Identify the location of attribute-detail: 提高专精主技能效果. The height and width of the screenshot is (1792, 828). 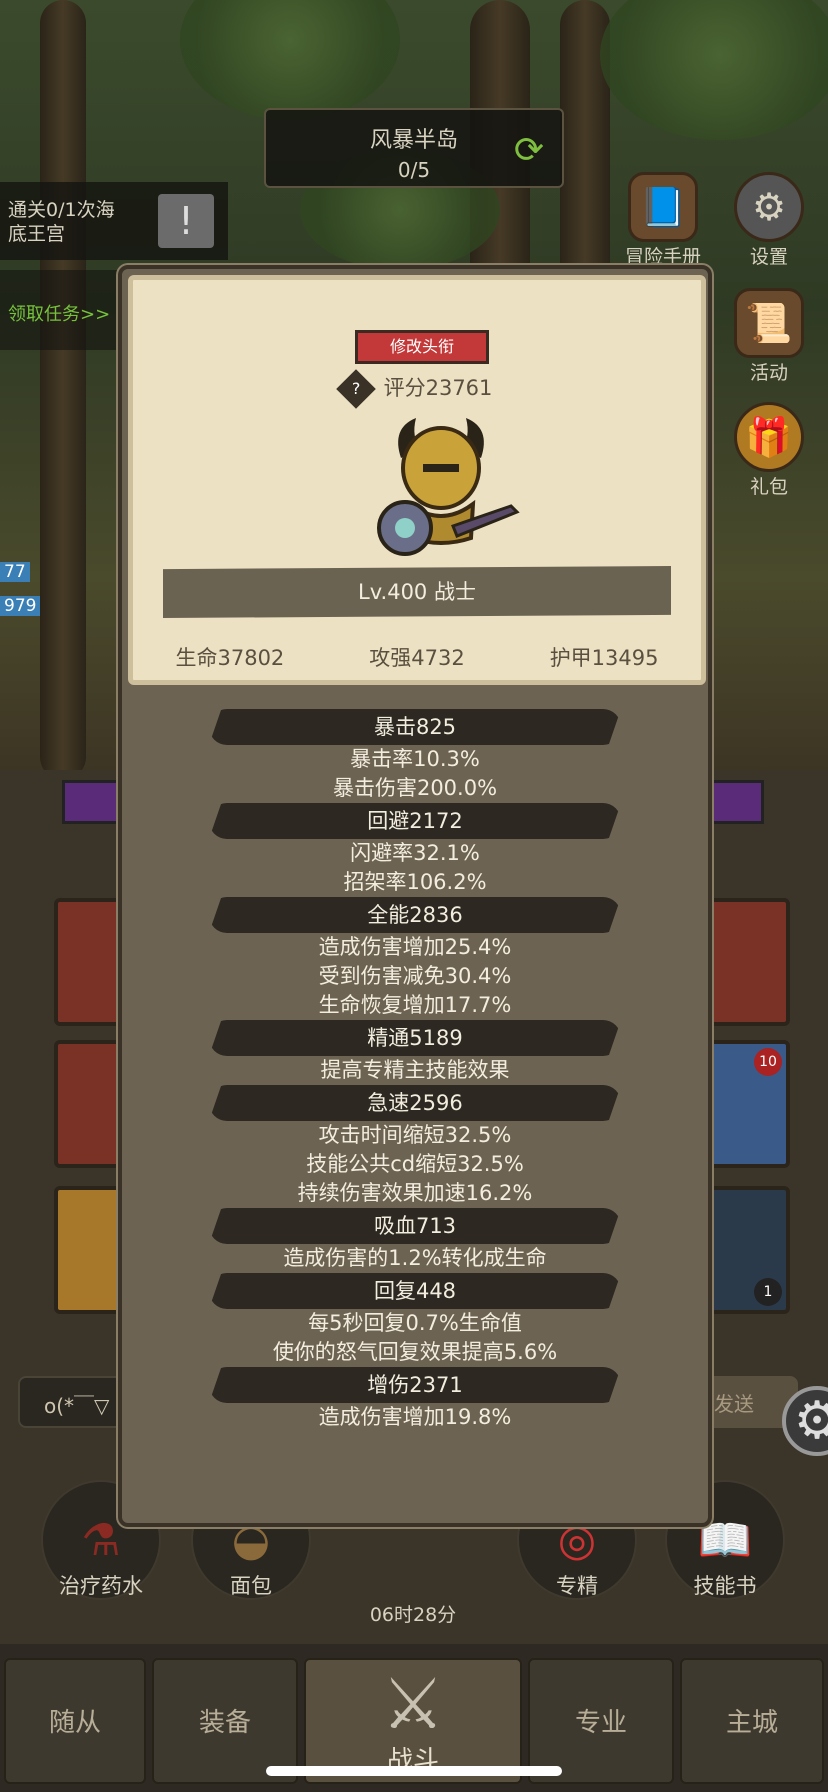
(415, 1070).